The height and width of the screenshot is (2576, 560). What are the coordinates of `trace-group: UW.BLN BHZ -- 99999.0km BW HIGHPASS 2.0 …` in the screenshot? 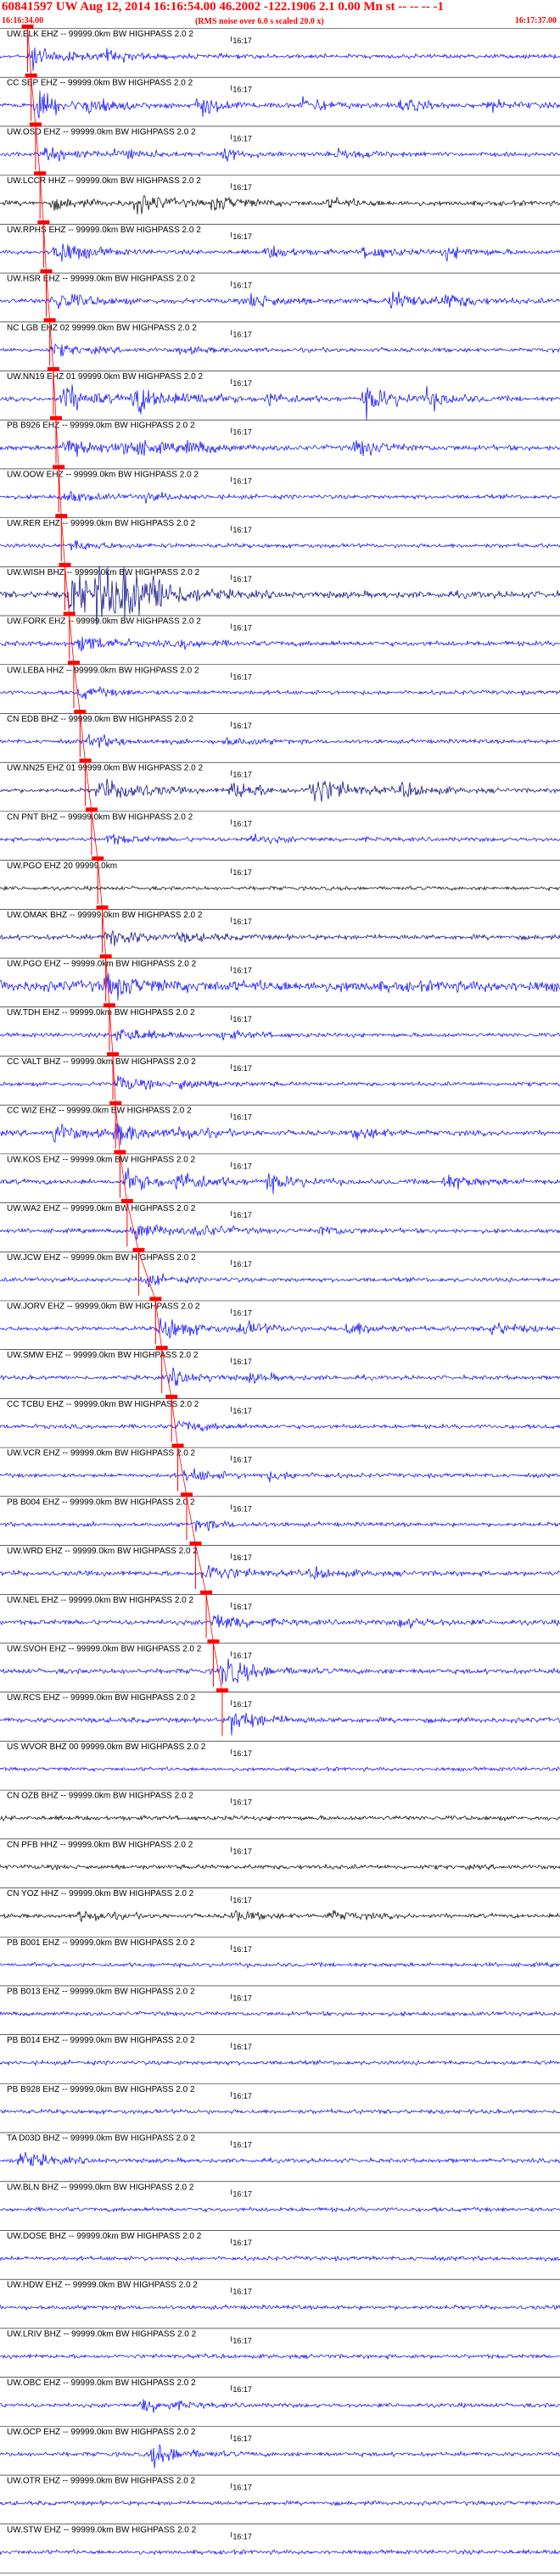 It's located at (280, 2197).